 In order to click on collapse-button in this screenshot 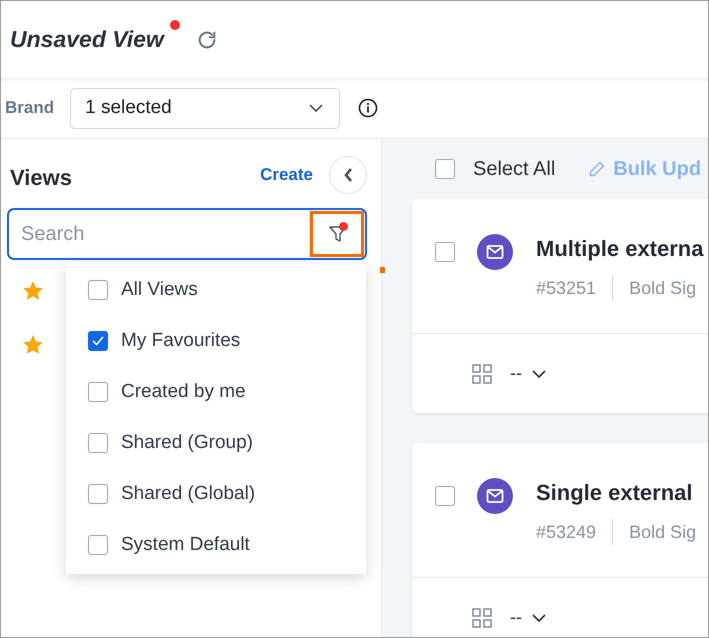, I will do `click(348, 175)`.